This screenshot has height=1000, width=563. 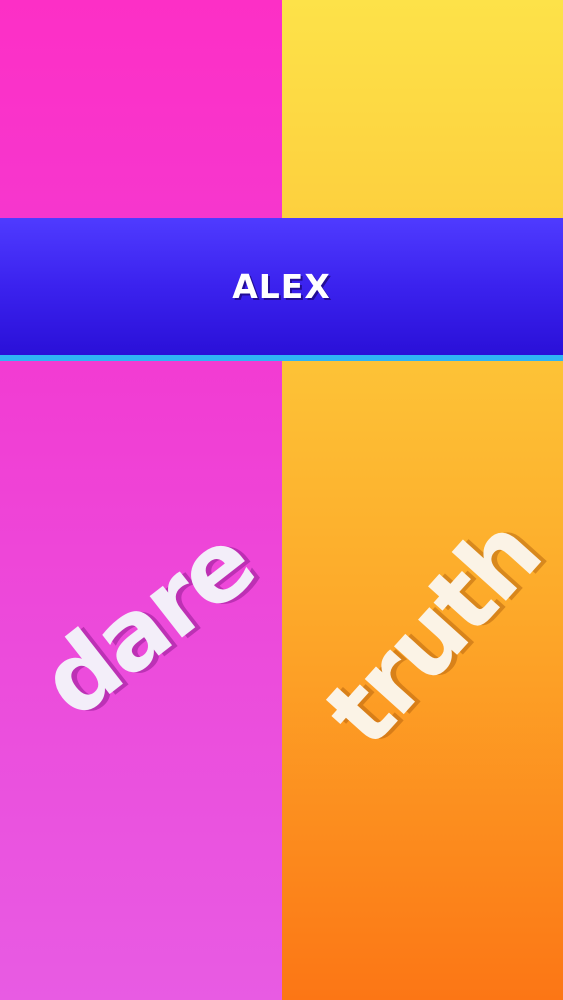 I want to click on player-name: ALEX, so click(x=281, y=286).